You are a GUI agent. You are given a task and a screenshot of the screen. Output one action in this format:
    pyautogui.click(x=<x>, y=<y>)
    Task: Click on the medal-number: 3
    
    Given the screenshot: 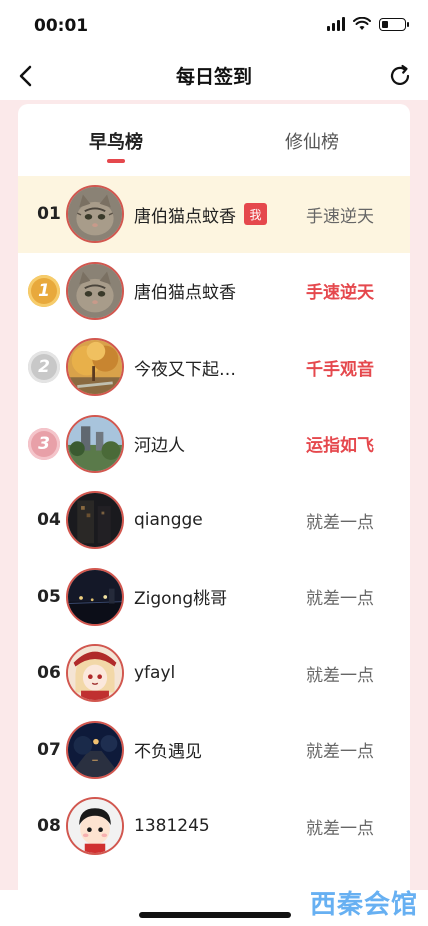 What is the action you would take?
    pyautogui.click(x=44, y=443)
    